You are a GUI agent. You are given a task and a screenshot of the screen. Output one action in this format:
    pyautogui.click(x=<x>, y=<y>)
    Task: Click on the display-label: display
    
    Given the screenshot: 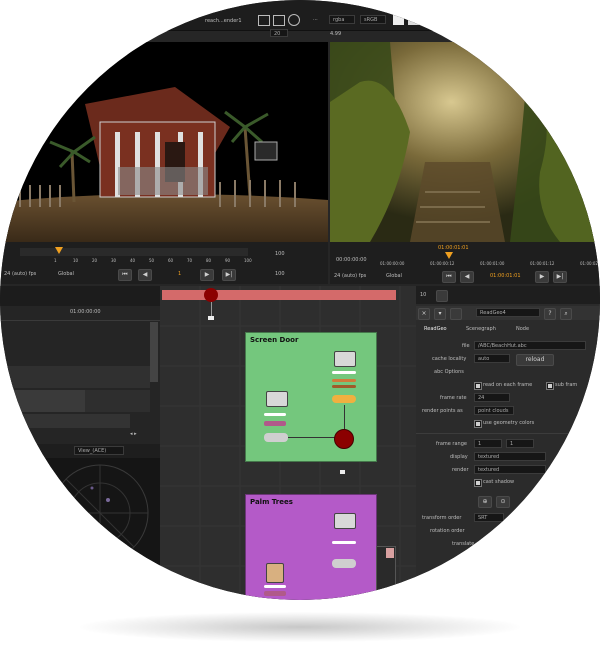 What is the action you would take?
    pyautogui.click(x=459, y=457)
    